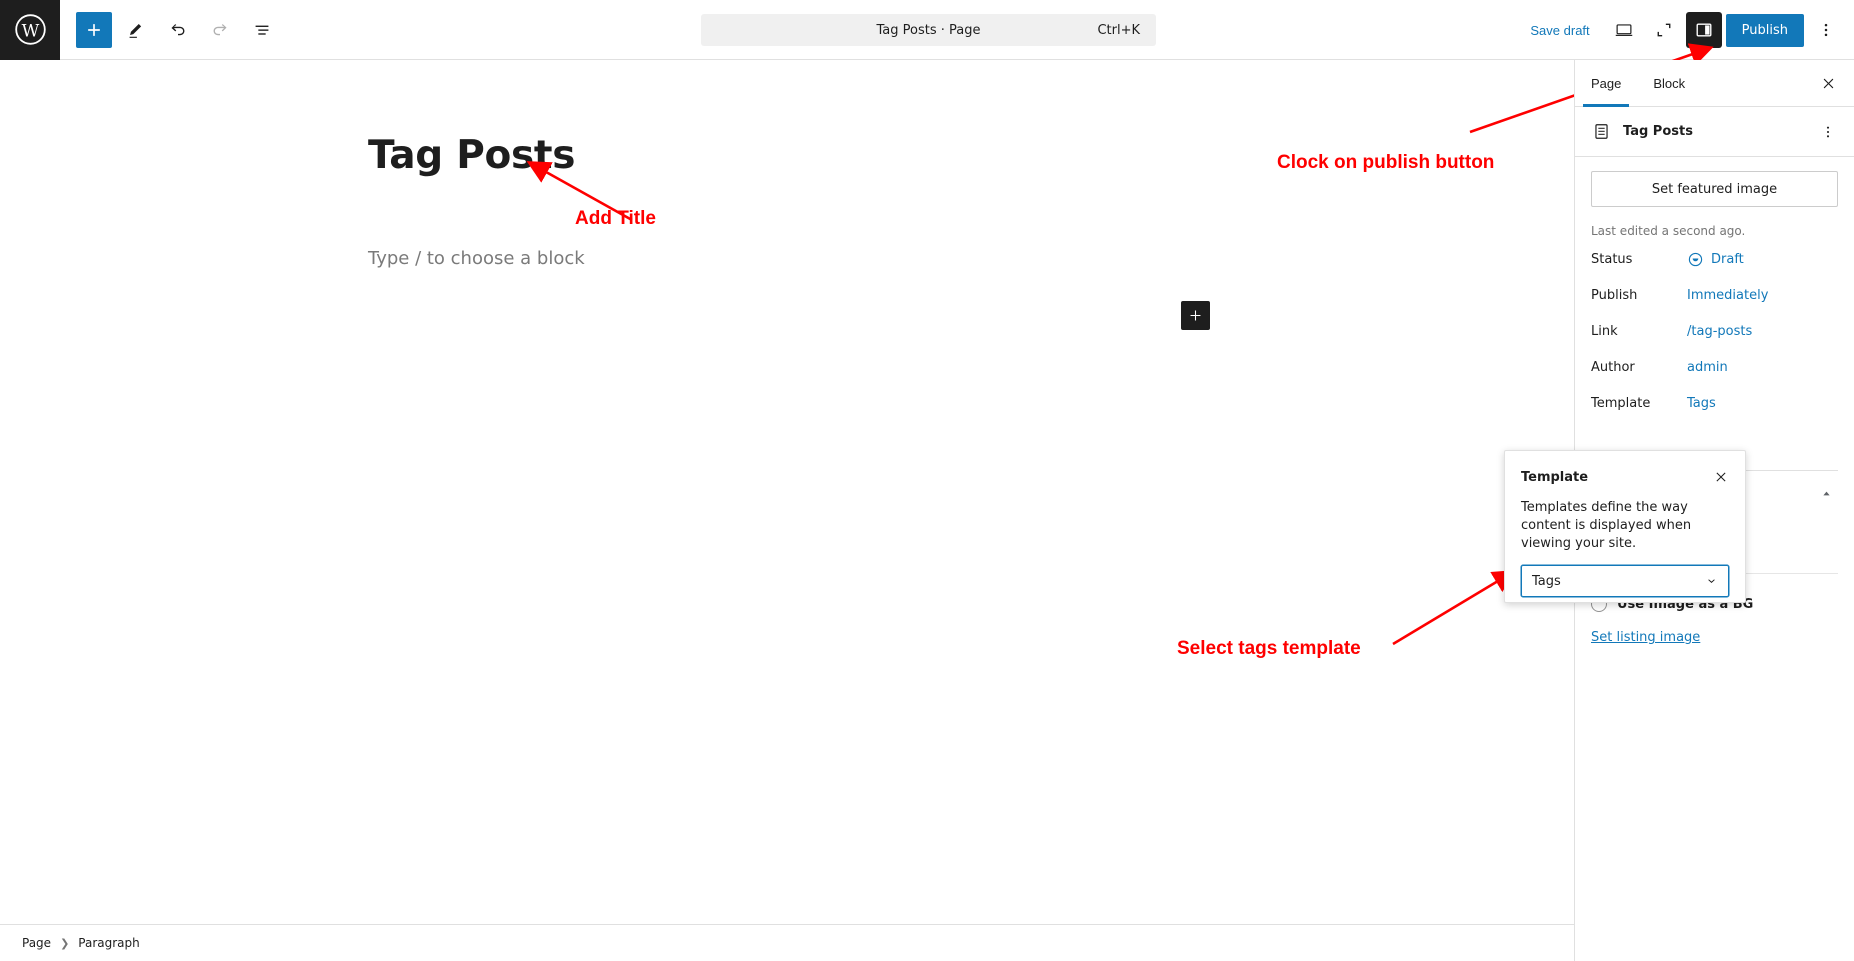  Describe the element at coordinates (1695, 259) in the screenshot. I see `draft-circle-icon` at that location.